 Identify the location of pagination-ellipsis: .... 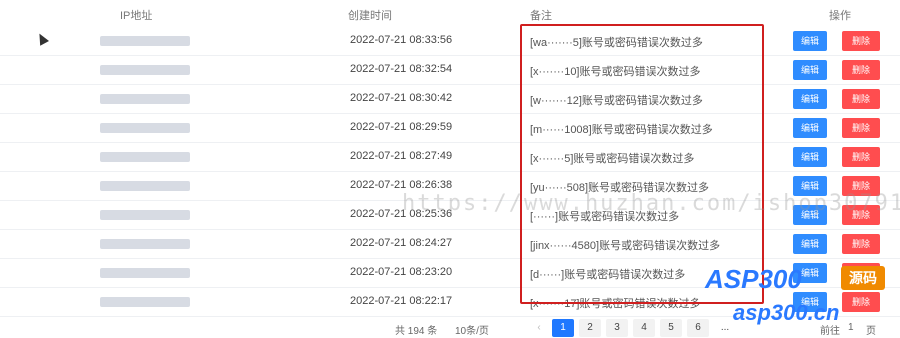
(725, 328).